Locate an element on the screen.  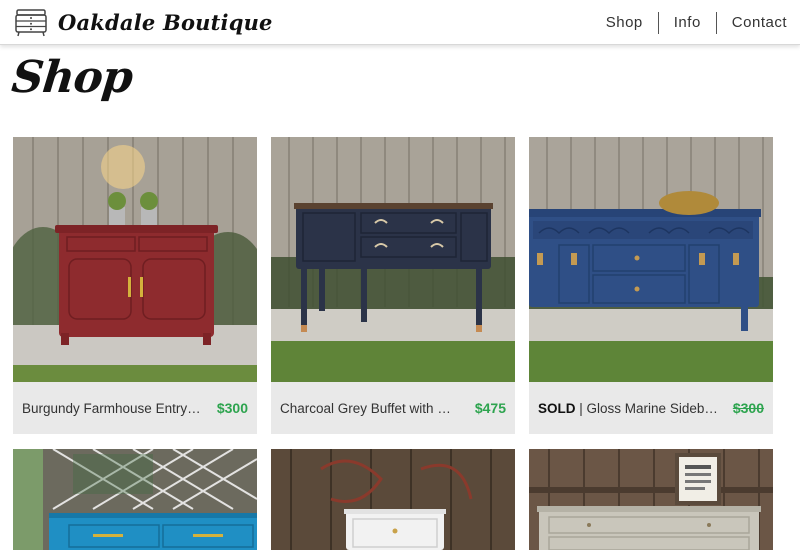
brand-name: Oakdale Boutique is located at coordinates (165, 22).